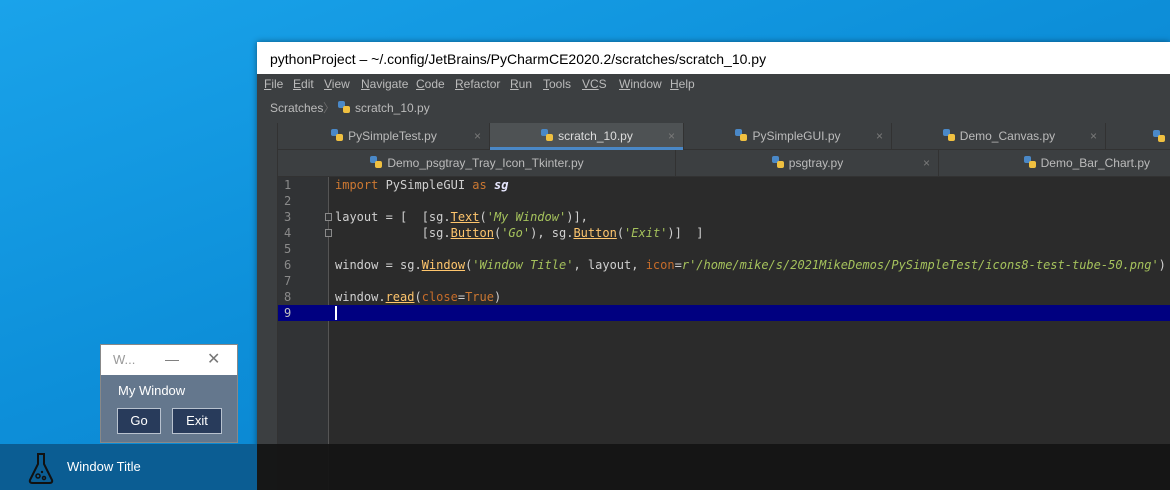  I want to click on line-number: 1, so click(288, 185).